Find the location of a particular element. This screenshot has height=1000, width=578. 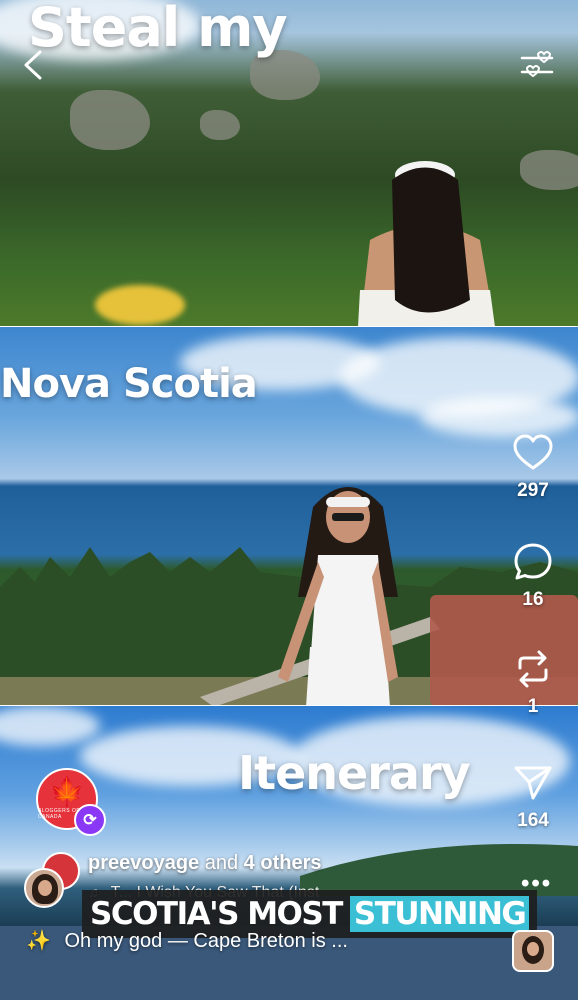

woman-front-figure is located at coordinates (338, 596).